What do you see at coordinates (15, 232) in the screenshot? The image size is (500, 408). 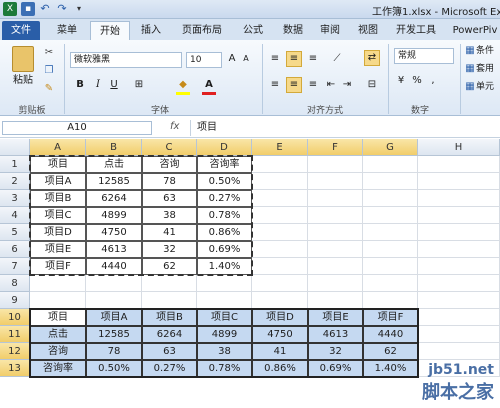 I see `row-header-5: 5` at bounding box center [15, 232].